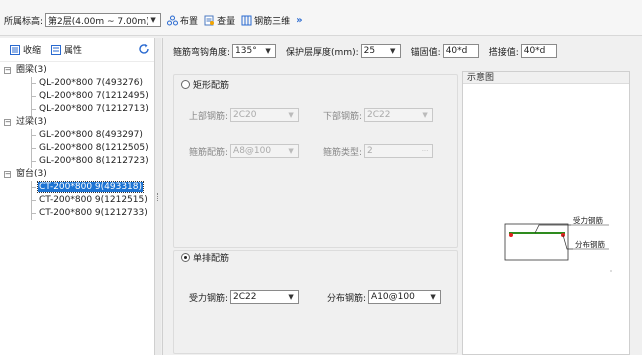  I want to click on tree-item: QL-200*800 7(1212713), so click(77, 109).